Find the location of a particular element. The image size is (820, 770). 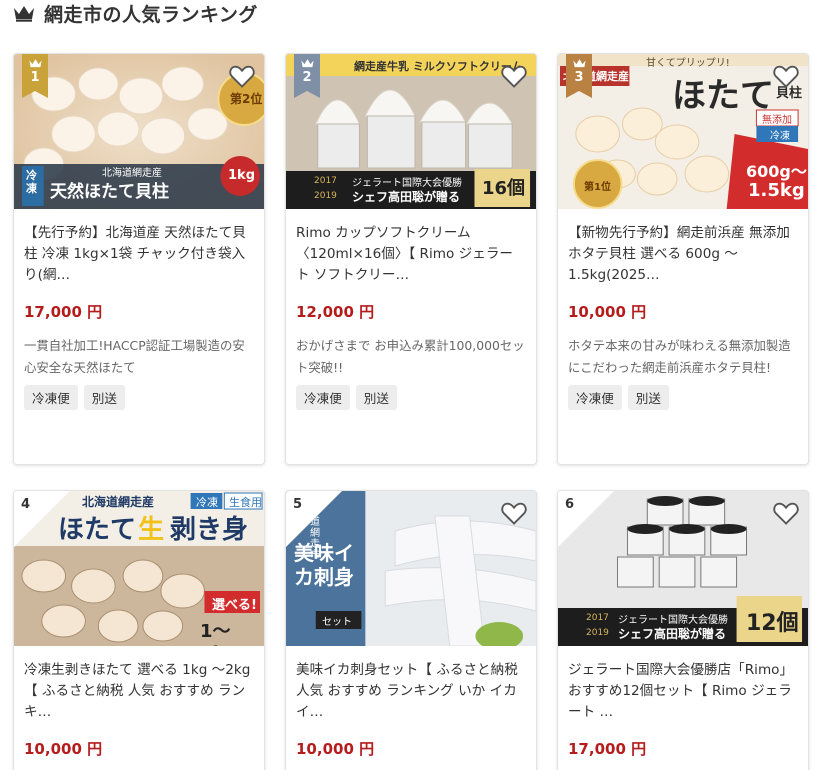

product-title-overlay-1: ほたて is located at coordinates (97, 530).